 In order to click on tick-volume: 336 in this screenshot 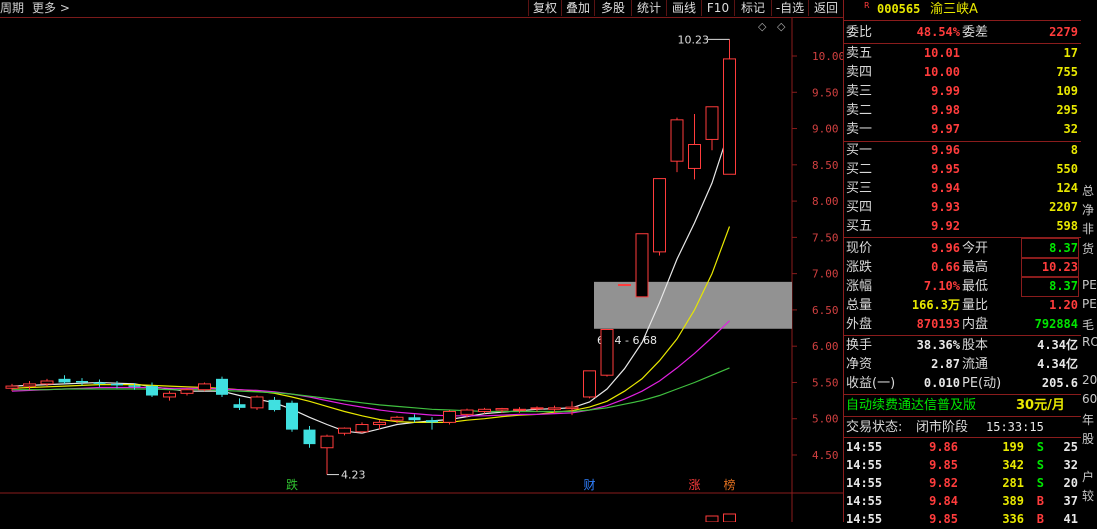, I will do `click(1013, 519)`.